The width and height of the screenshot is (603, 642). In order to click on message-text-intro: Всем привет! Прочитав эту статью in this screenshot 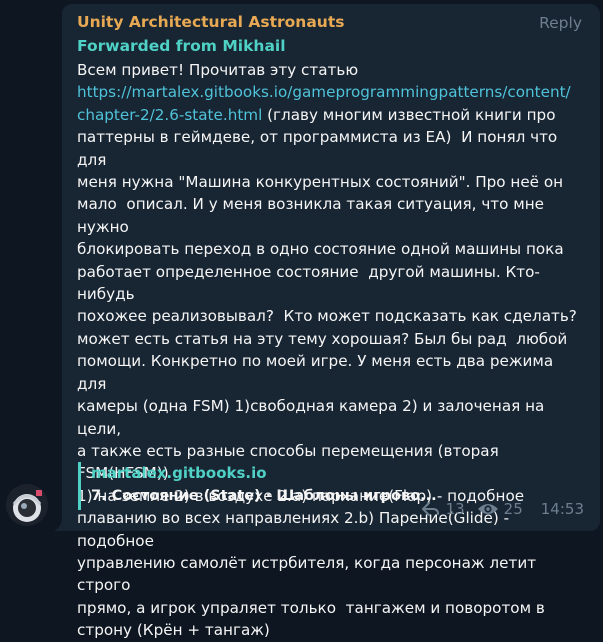, I will do `click(218, 70)`.